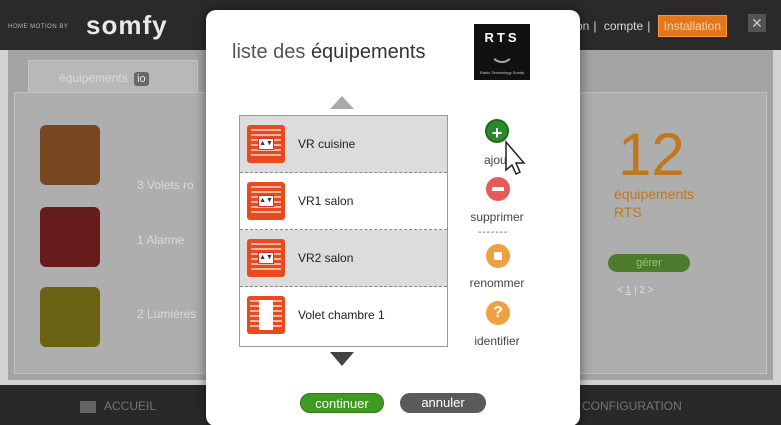 The image size is (781, 425). I want to click on rename-label: renommer, so click(497, 283).